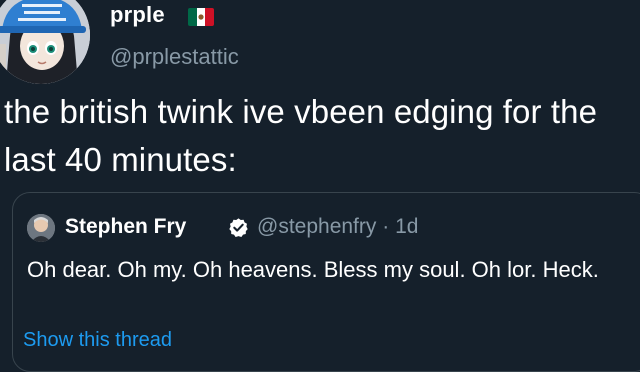 The height and width of the screenshot is (372, 640). I want to click on avatar-anime-girl-image, so click(45, 42).